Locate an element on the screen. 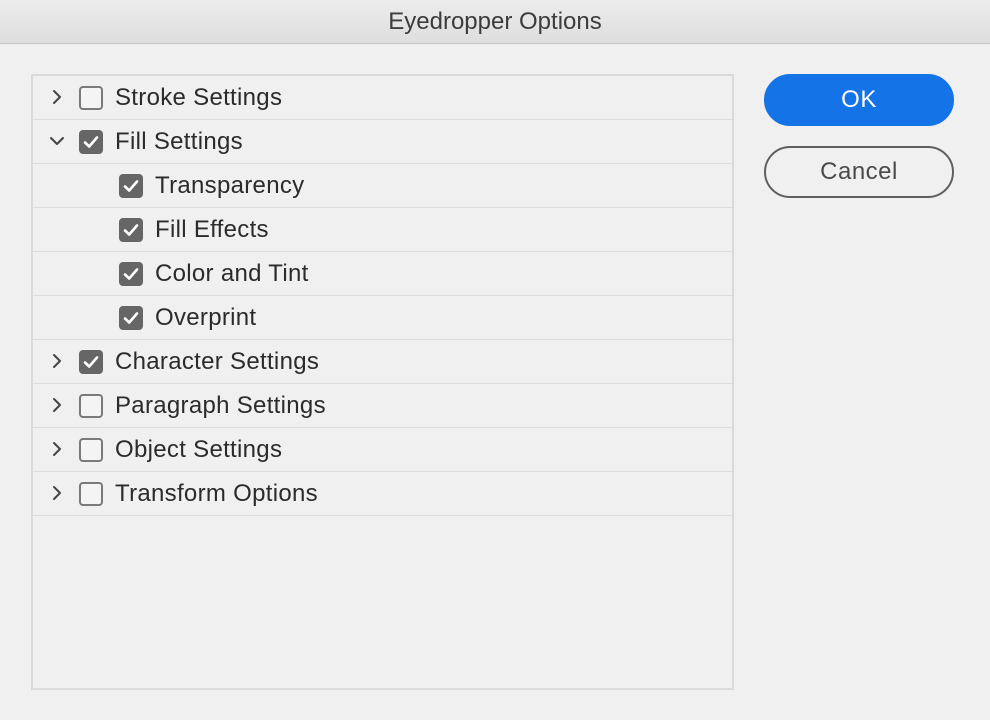 The height and width of the screenshot is (720, 990). tree-item-character-settings: Character Settings is located at coordinates (382, 362).